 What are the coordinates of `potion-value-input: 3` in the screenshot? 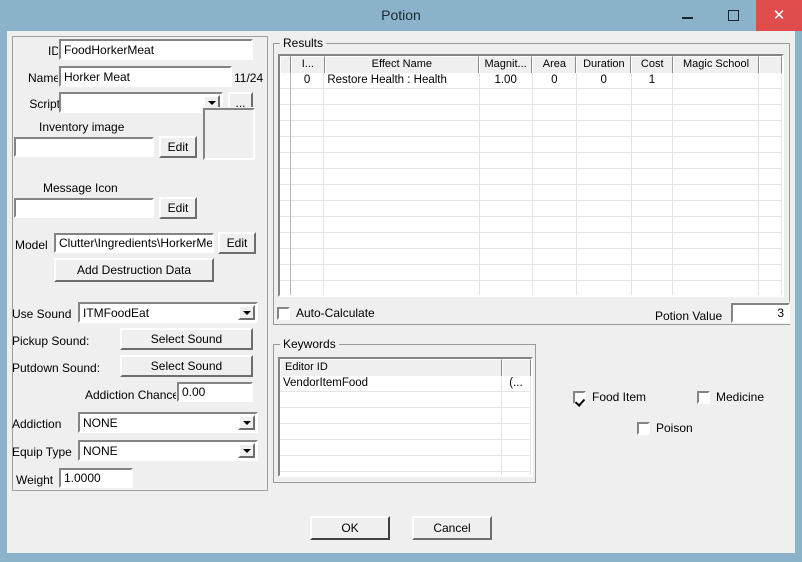 It's located at (760, 313).